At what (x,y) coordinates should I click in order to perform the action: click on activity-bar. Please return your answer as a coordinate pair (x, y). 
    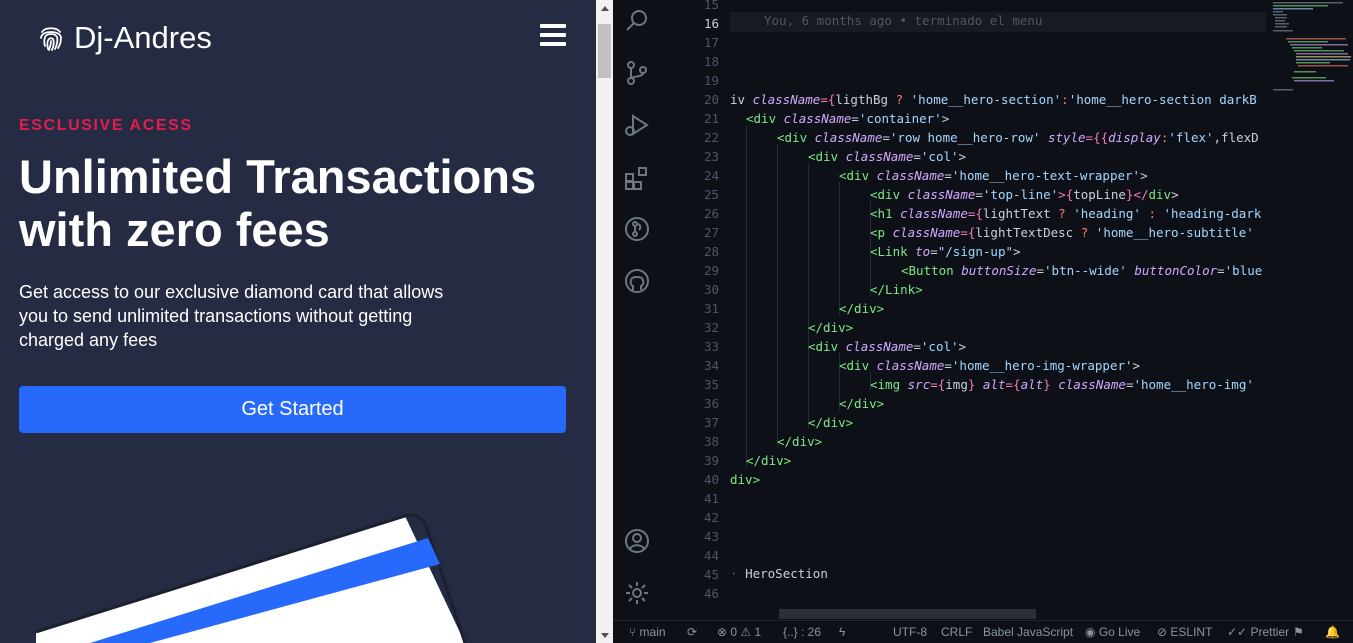
    Looking at the image, I should click on (637, 310).